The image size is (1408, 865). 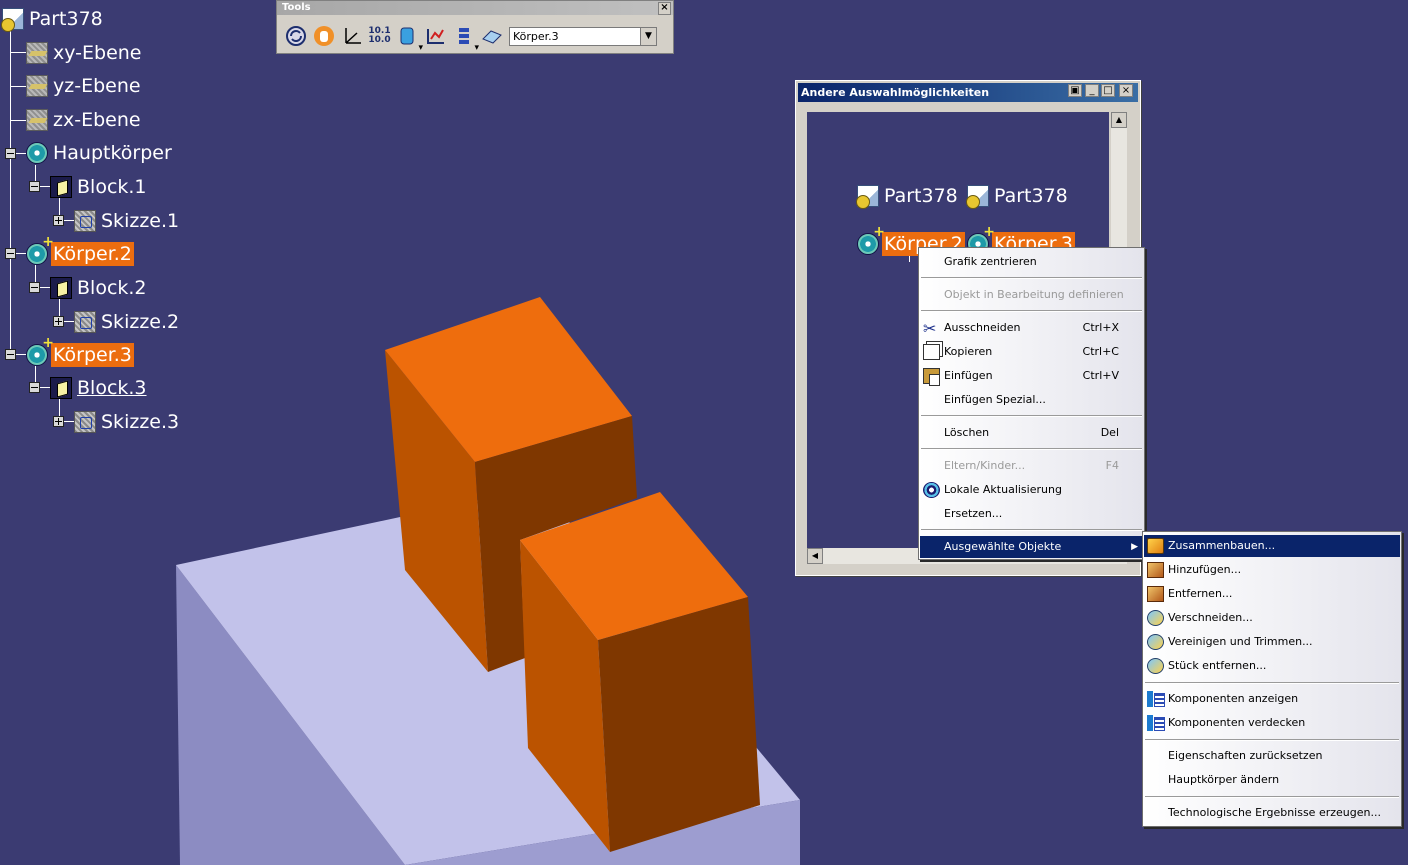 I want to click on menu-item-grafik-zentrieren: Grafik zentrieren, so click(x=1031, y=262).